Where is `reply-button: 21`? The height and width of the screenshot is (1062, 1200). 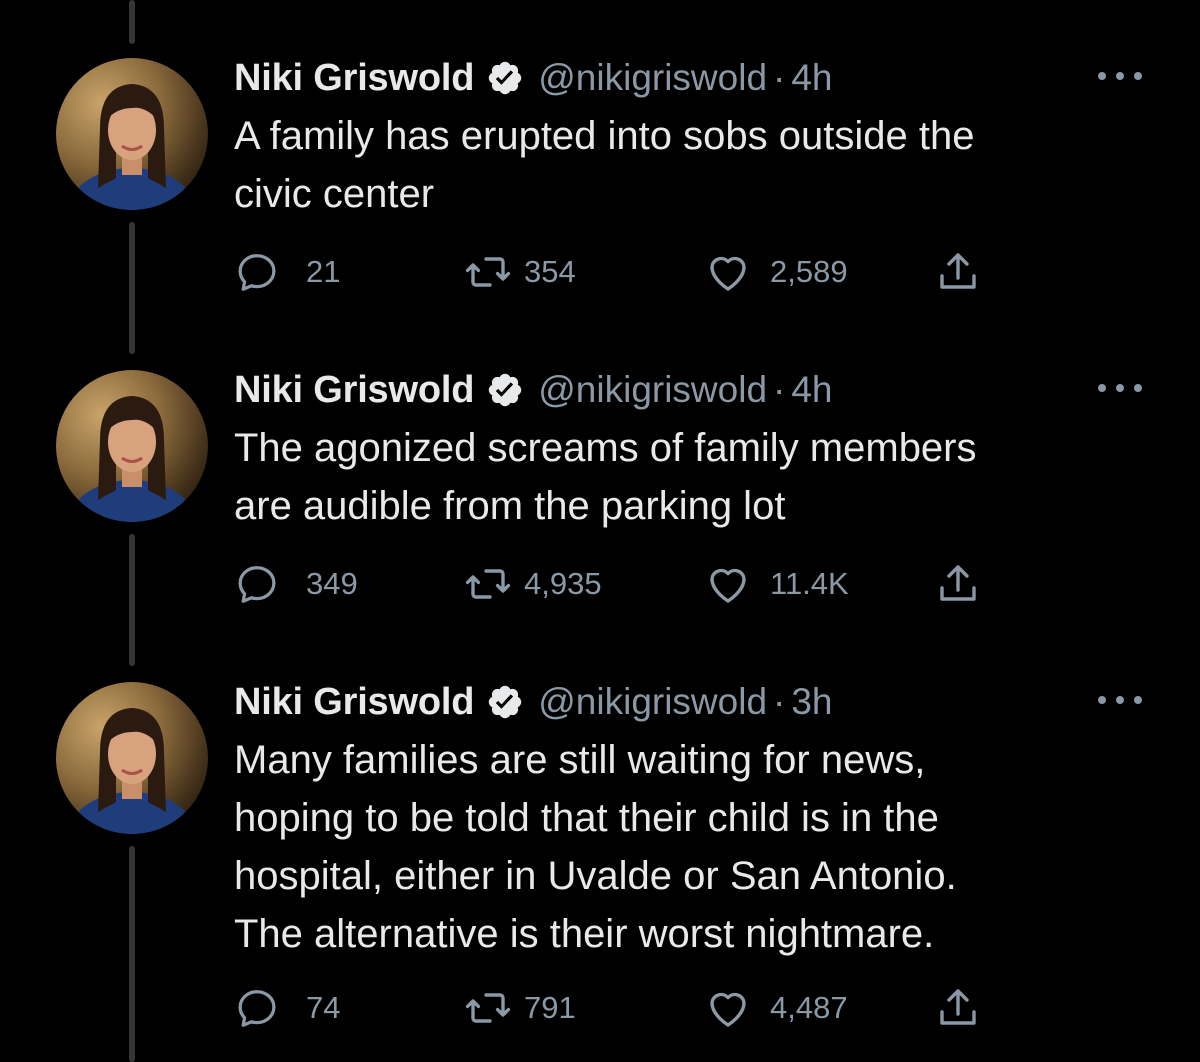 reply-button: 21 is located at coordinates (287, 272).